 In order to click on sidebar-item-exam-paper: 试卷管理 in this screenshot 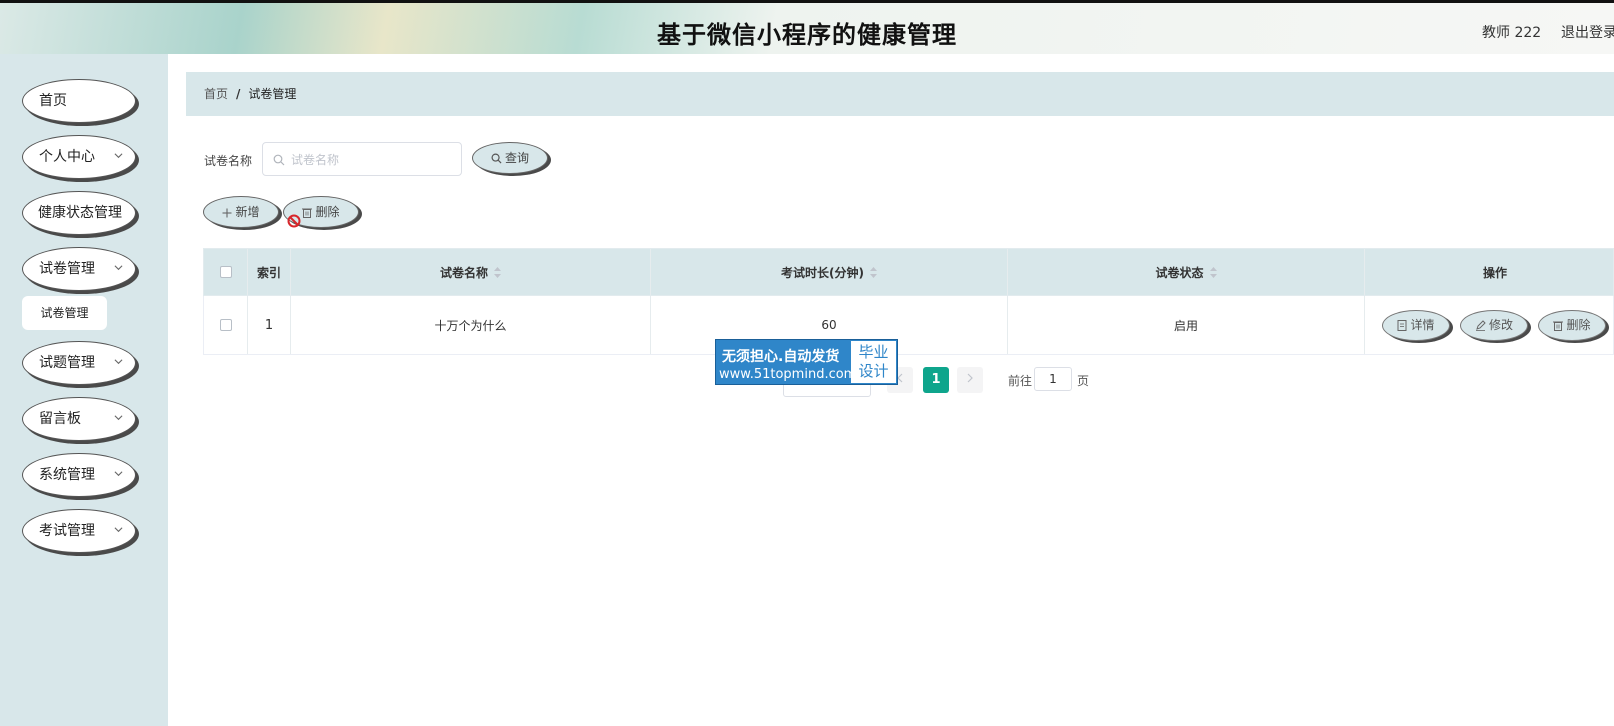, I will do `click(79, 269)`.